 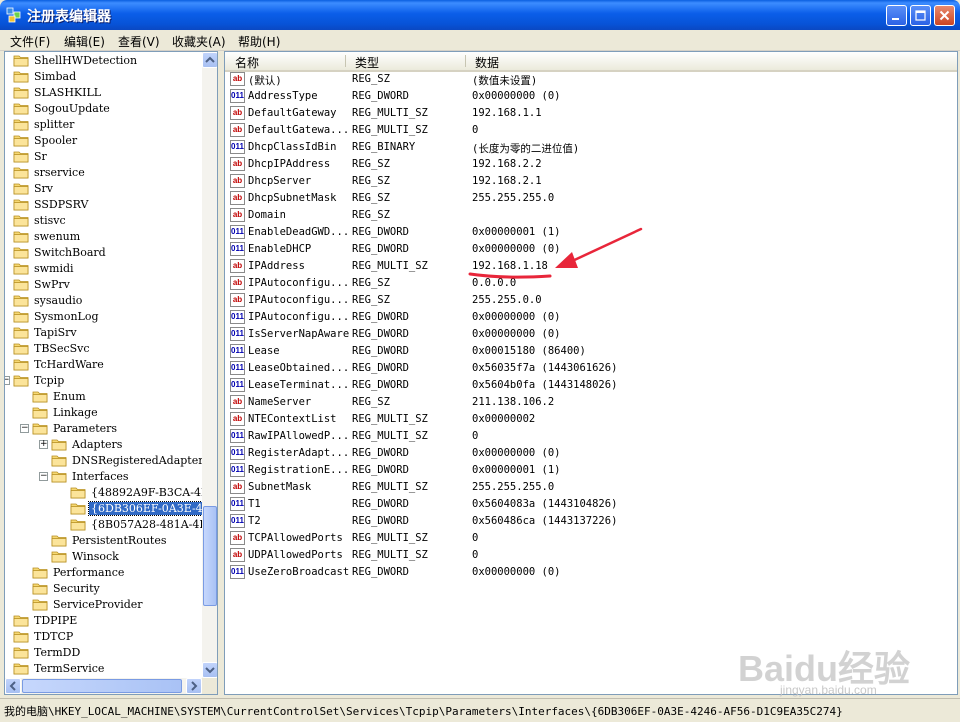 I want to click on tree-vertical-scrollbar, so click(x=209, y=365).